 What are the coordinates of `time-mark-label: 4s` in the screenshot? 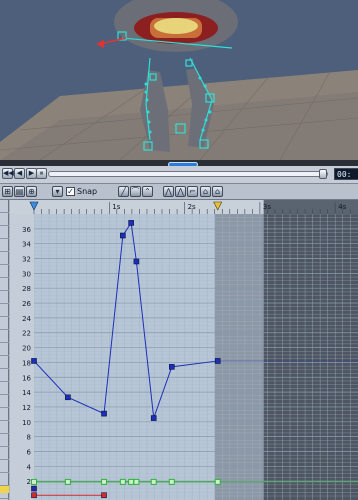 It's located at (342, 207).